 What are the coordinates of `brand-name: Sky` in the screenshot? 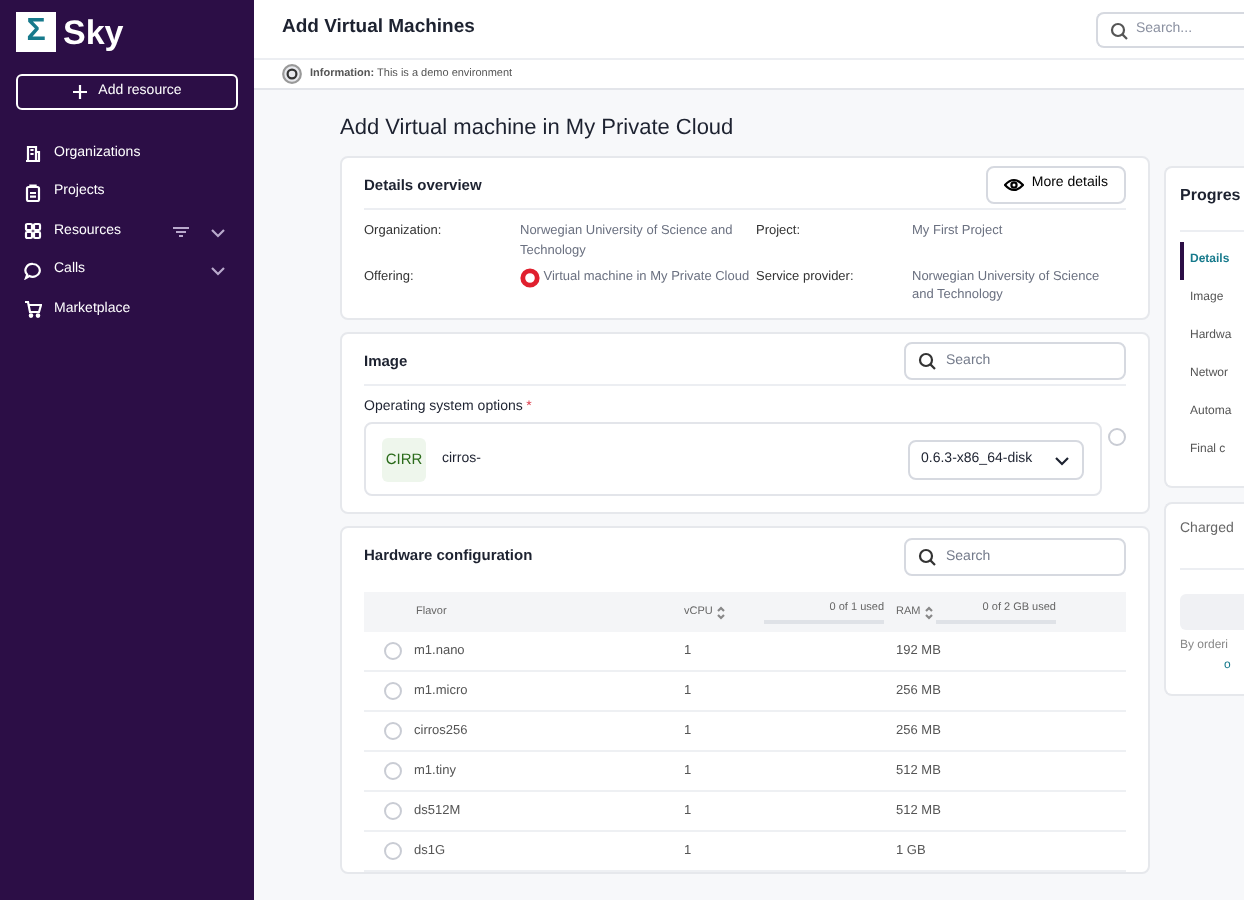 It's located at (93, 32).